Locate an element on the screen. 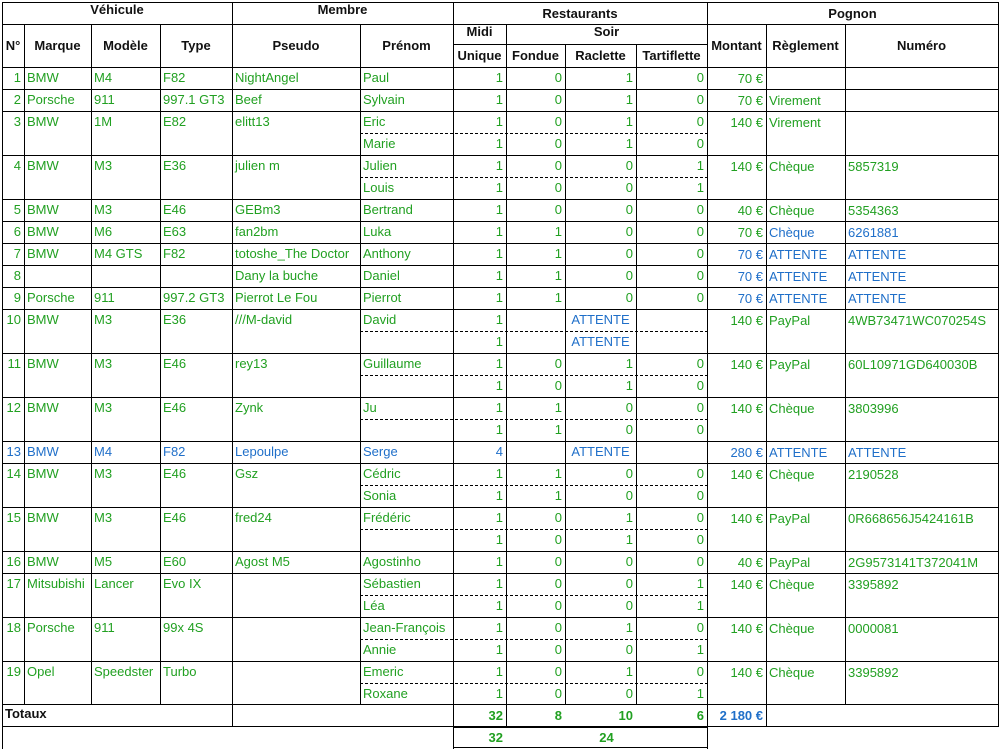  cell-type: F82 is located at coordinates (174, 451).